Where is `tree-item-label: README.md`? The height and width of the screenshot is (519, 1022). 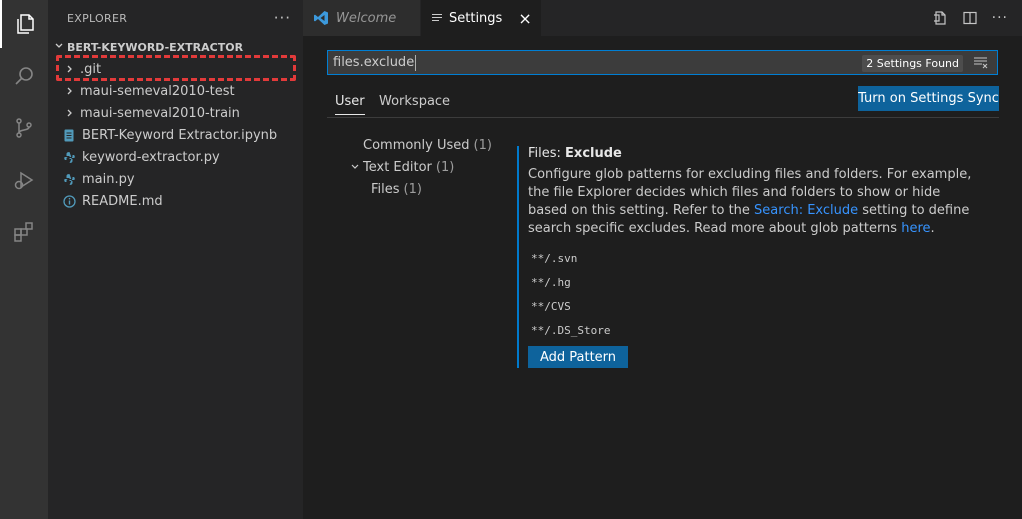 tree-item-label: README.md is located at coordinates (122, 201).